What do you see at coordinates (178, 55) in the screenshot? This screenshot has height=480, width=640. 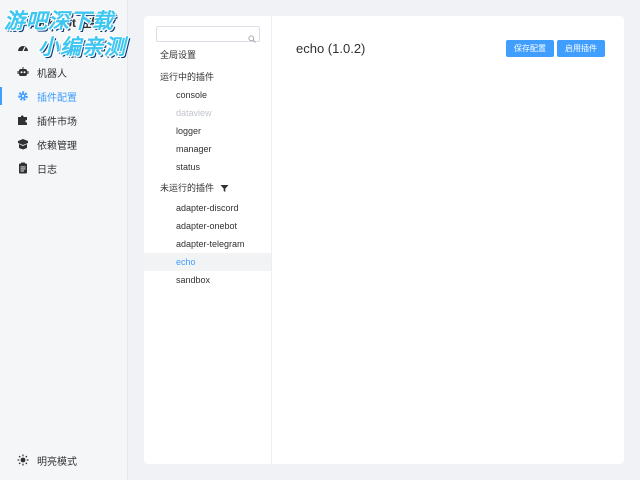 I see `global-settings-item: 全局设置` at bounding box center [178, 55].